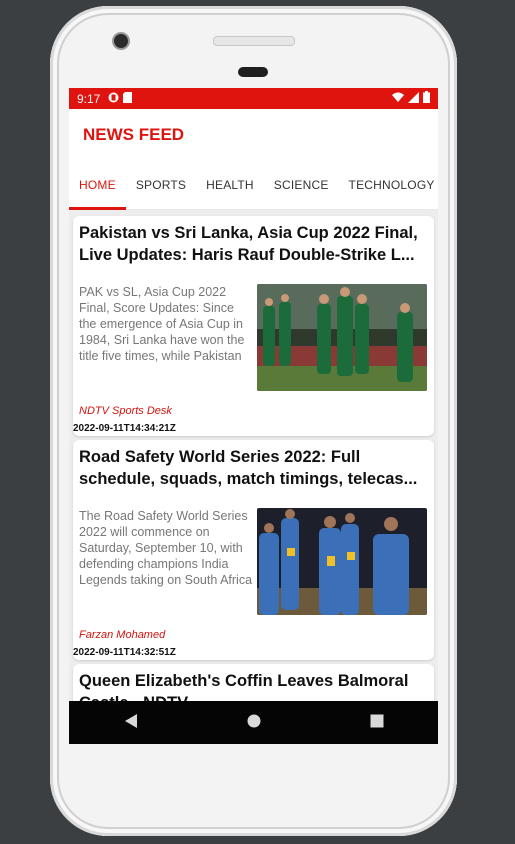  What do you see at coordinates (134, 134) in the screenshot?
I see `app-title: NEWS FEED` at bounding box center [134, 134].